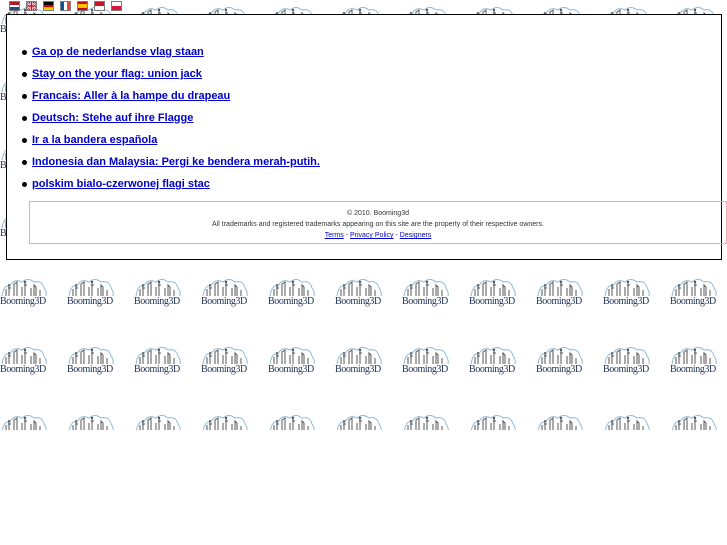 The width and height of the screenshot is (727, 545). Describe the element at coordinates (378, 213) in the screenshot. I see `copyright-text: © 2010. Booming3d` at that location.